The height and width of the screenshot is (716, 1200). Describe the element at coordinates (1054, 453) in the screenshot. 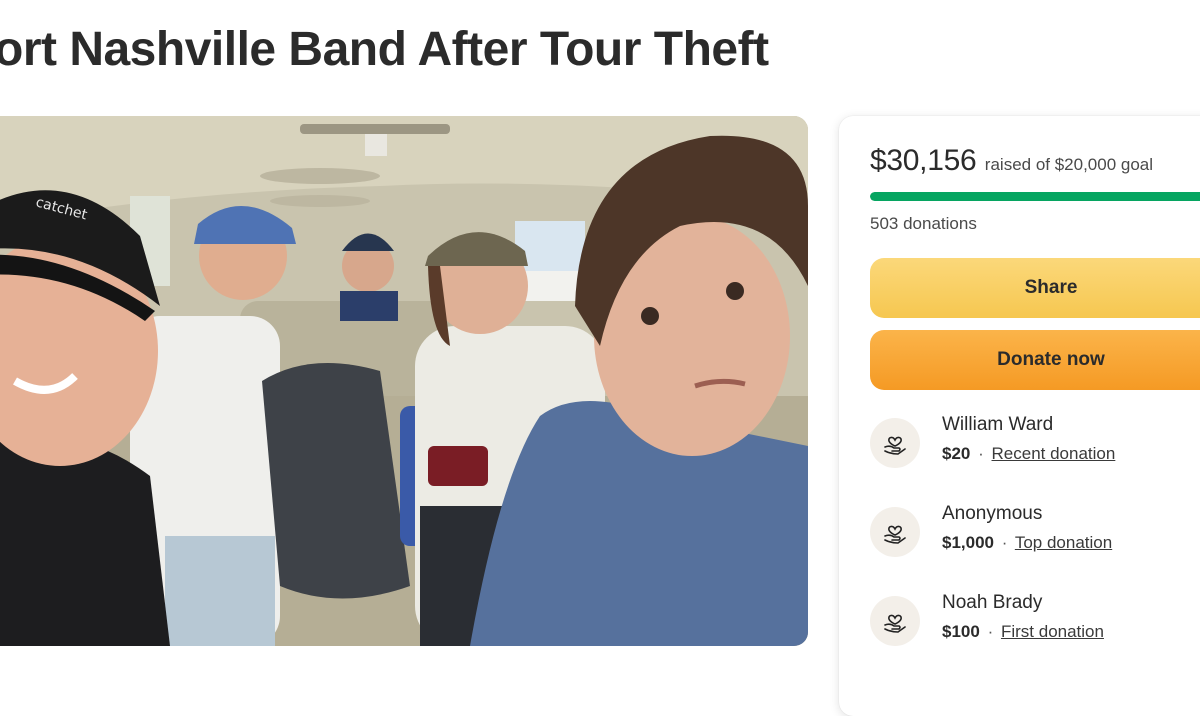

I see `donor-tag-link: Recent donation` at that location.